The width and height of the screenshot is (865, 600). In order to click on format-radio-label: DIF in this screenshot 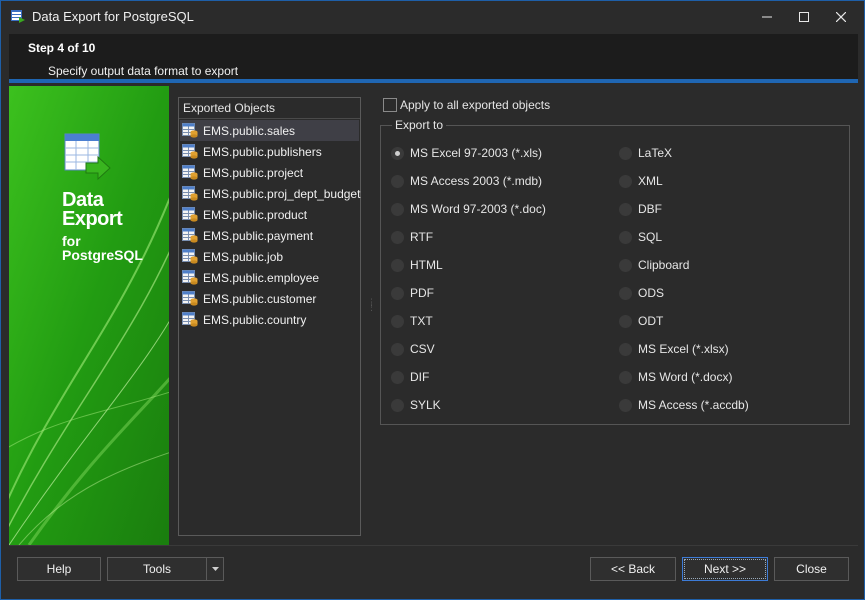, I will do `click(419, 377)`.